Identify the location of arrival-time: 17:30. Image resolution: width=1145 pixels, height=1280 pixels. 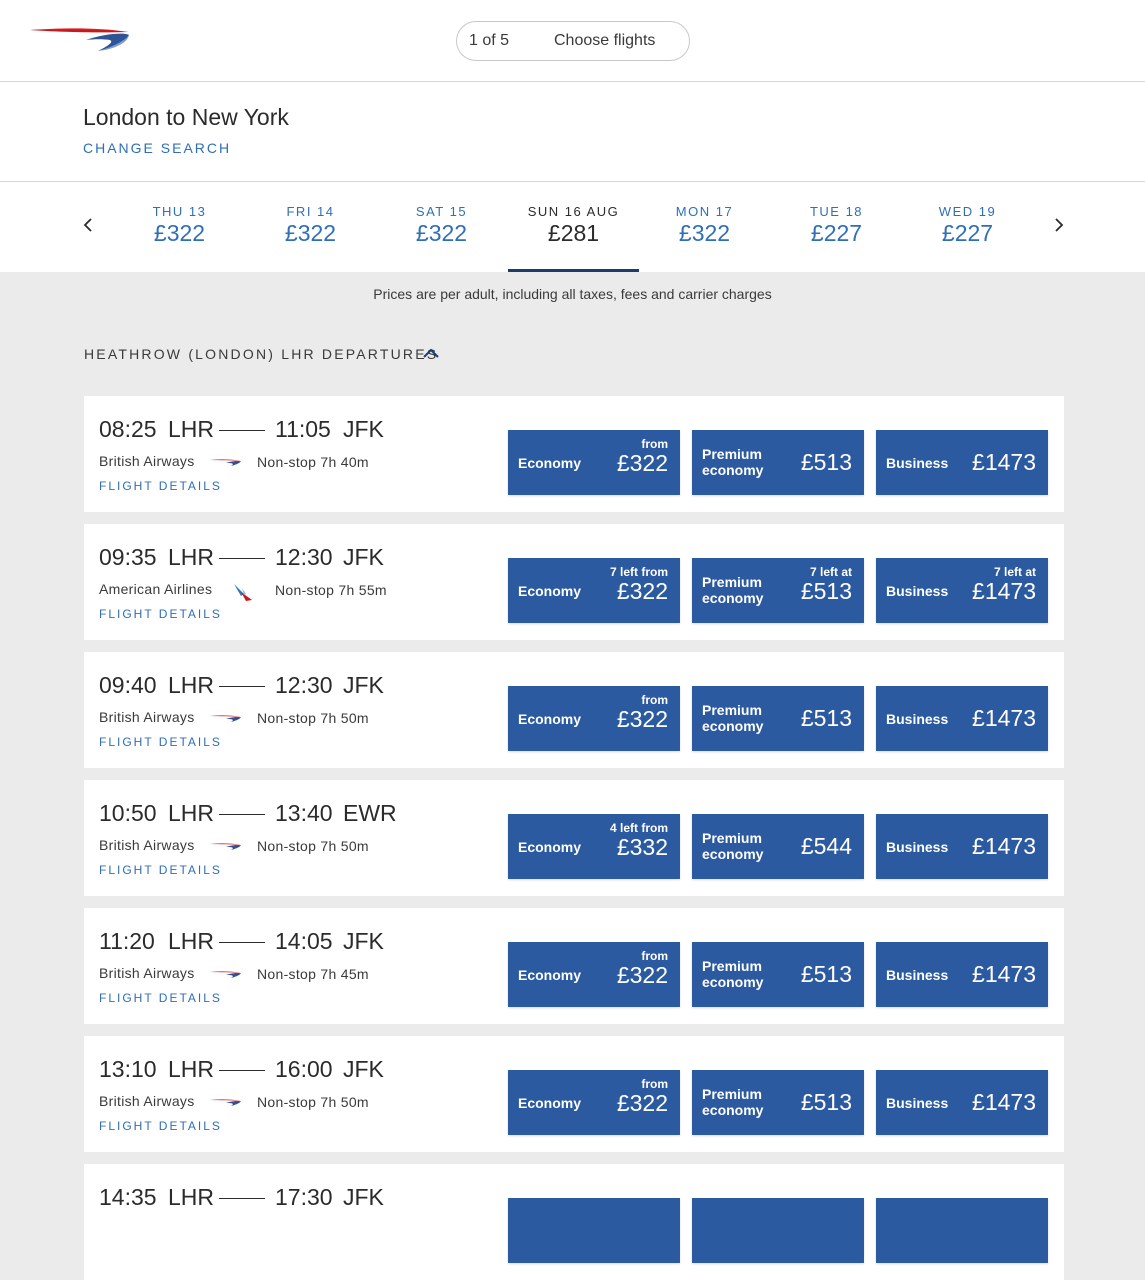
(304, 1197).